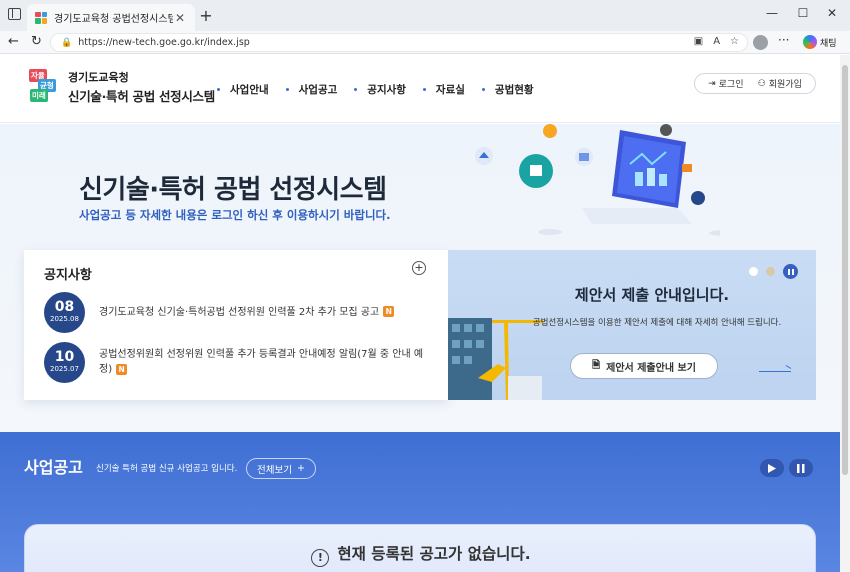 The image size is (850, 572). What do you see at coordinates (167, 469) in the screenshot?
I see `business-description: 신기술 특허 공법 신규 사업공고 입니다.` at bounding box center [167, 469].